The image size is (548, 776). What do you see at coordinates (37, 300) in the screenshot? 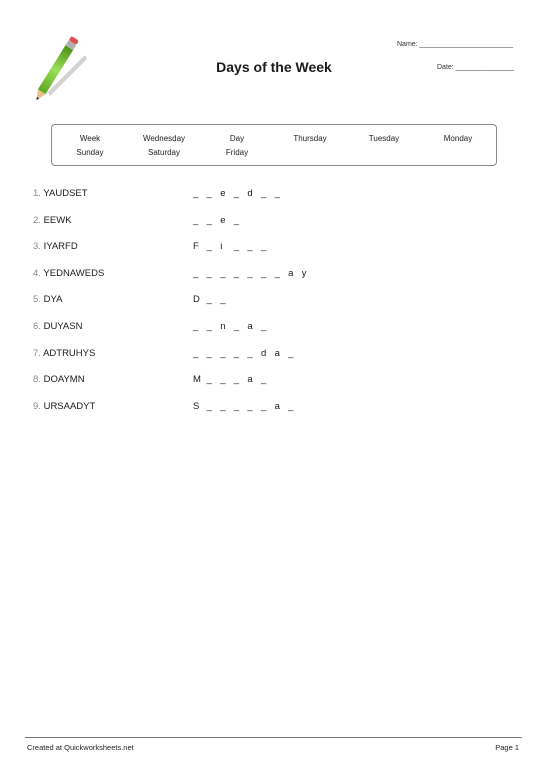
I see `question-number: 5.` at bounding box center [37, 300].